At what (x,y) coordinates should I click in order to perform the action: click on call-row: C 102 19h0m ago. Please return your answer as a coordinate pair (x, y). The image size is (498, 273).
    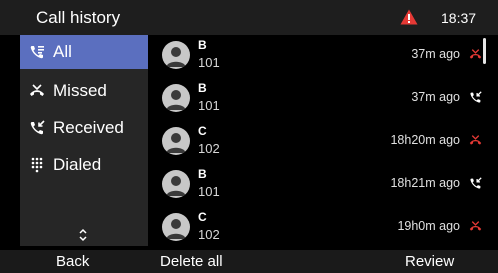
    Looking at the image, I should click on (322, 228).